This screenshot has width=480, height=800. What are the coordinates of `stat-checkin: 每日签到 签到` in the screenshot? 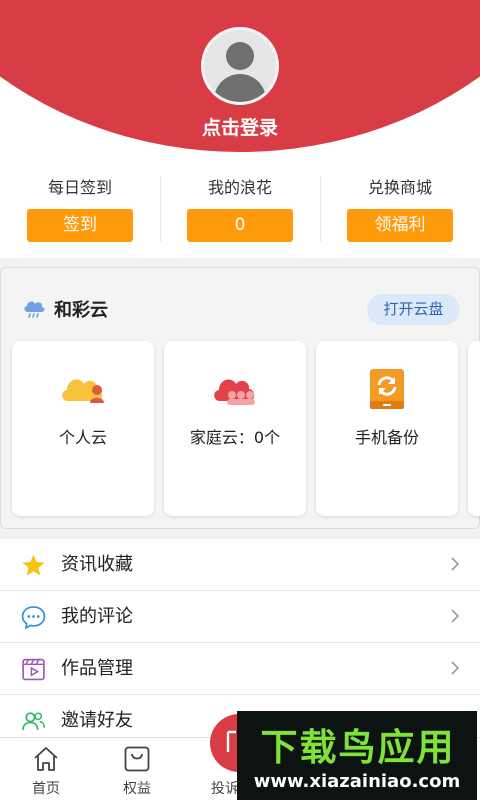 It's located at (80, 209).